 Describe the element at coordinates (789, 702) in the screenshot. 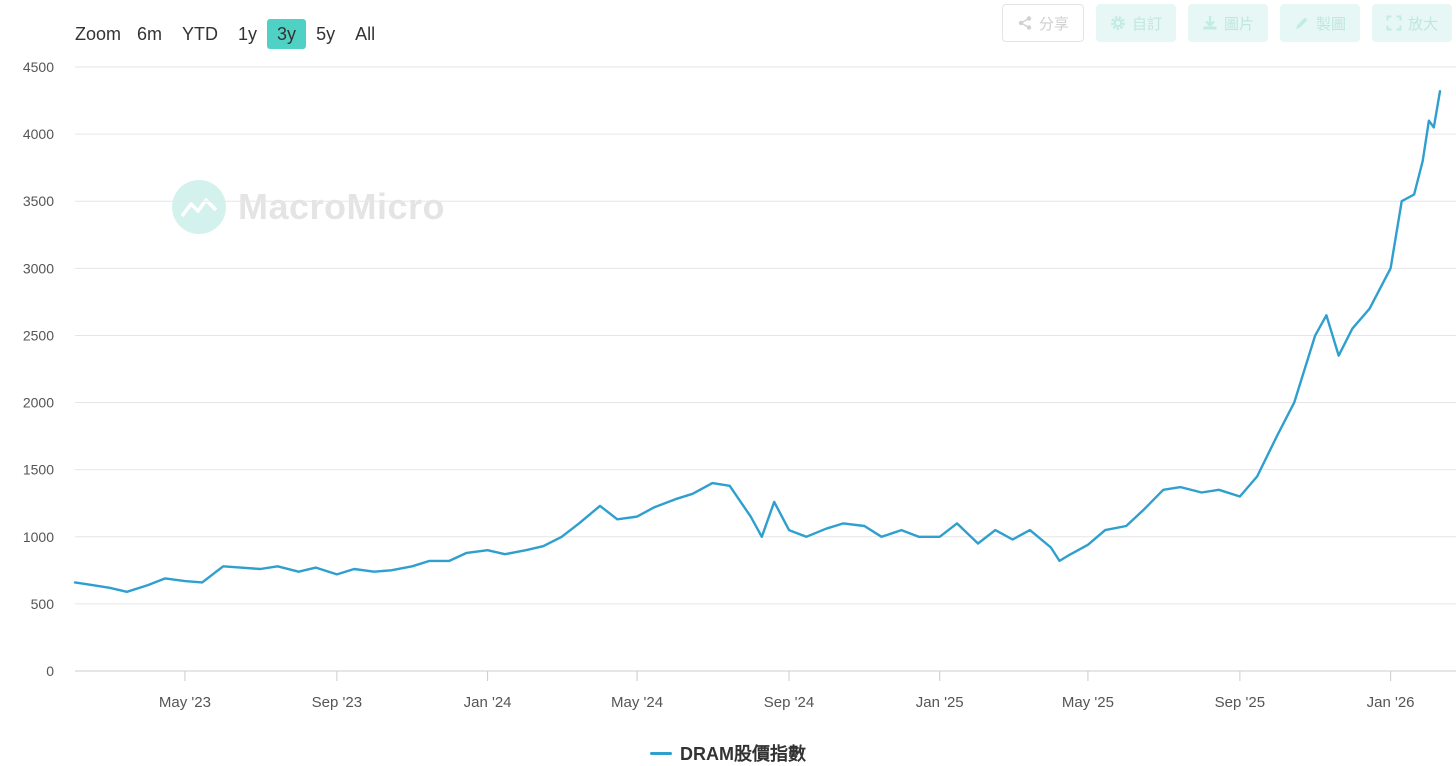

I see `x-tick-label: Sep '24` at that location.